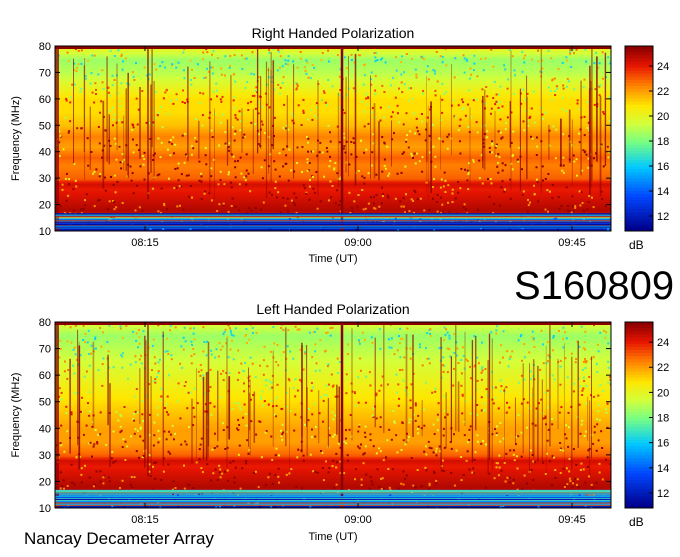  Describe the element at coordinates (332, 309) in the screenshot. I see `panel-title: Left Handed Polarization` at that location.